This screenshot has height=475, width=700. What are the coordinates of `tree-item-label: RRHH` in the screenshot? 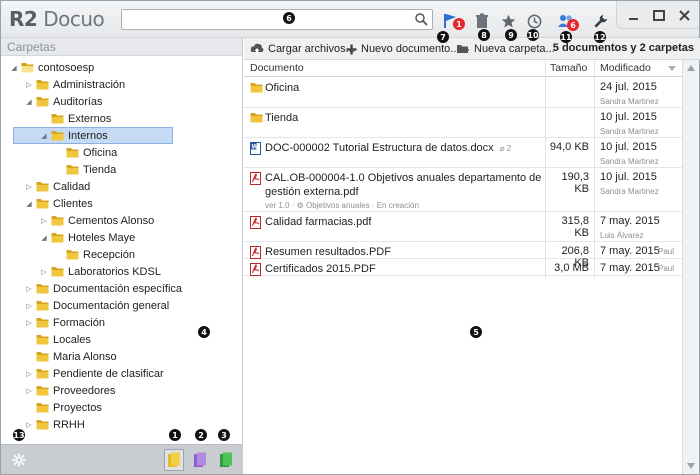 It's located at (69, 424).